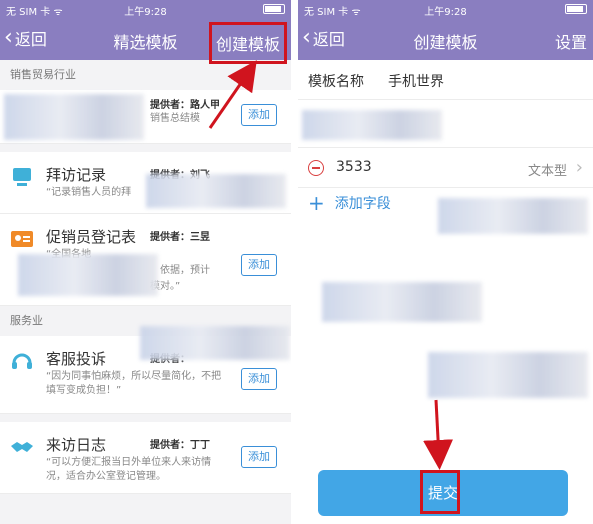  What do you see at coordinates (354, 167) in the screenshot?
I see `field-name: 3533` at bounding box center [354, 167].